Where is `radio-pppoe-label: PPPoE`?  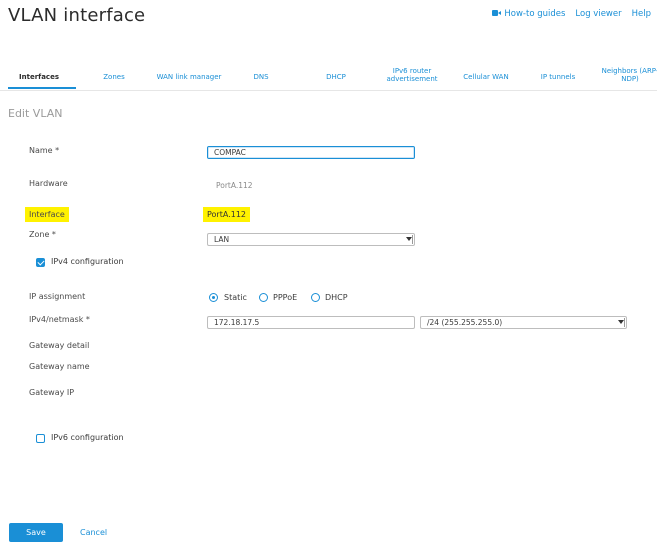 radio-pppoe-label: PPPoE is located at coordinates (285, 297).